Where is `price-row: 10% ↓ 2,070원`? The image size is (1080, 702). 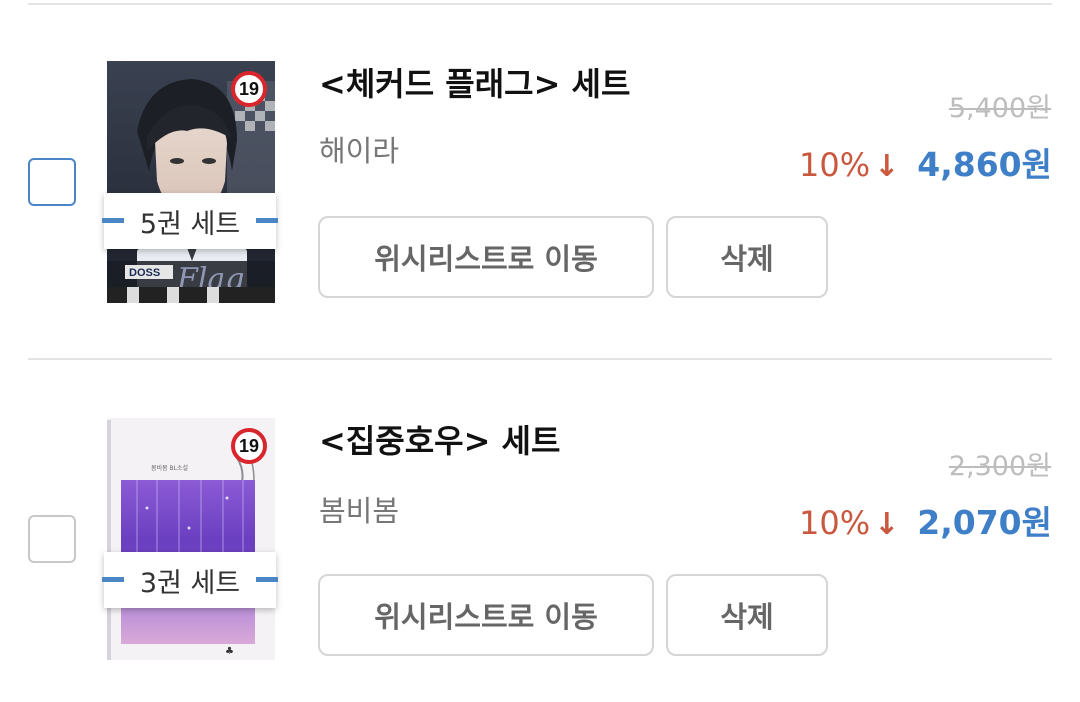
price-row: 10% ↓ 2,070원 is located at coordinates (925, 520).